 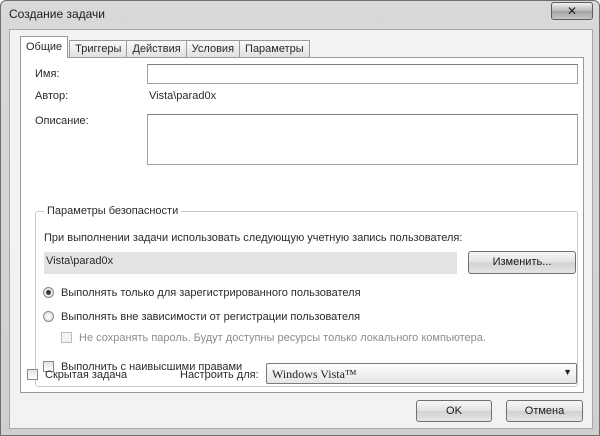 I want to click on configure-for-value: Windows Vista™, so click(x=314, y=374).